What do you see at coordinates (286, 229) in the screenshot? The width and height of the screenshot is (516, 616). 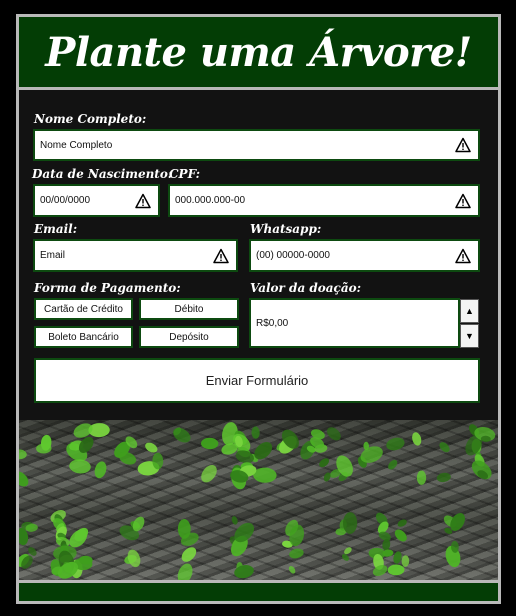 I see `whatsapp-label: Whatsapp:` at bounding box center [286, 229].